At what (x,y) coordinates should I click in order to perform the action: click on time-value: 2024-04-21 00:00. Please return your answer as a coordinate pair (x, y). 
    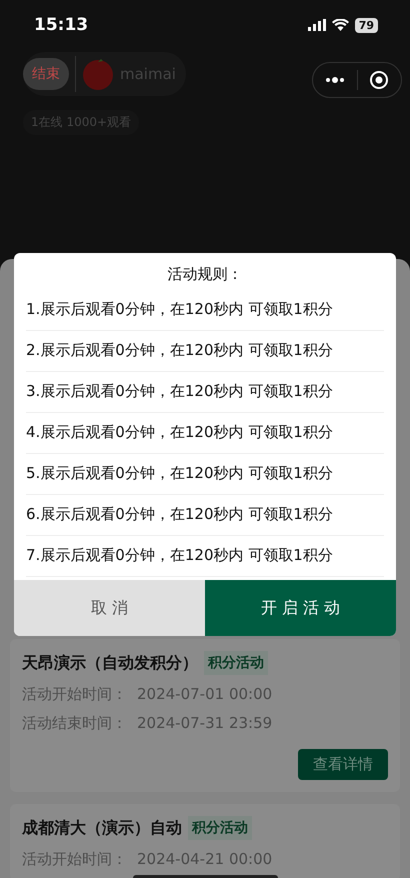
    Looking at the image, I should click on (204, 859).